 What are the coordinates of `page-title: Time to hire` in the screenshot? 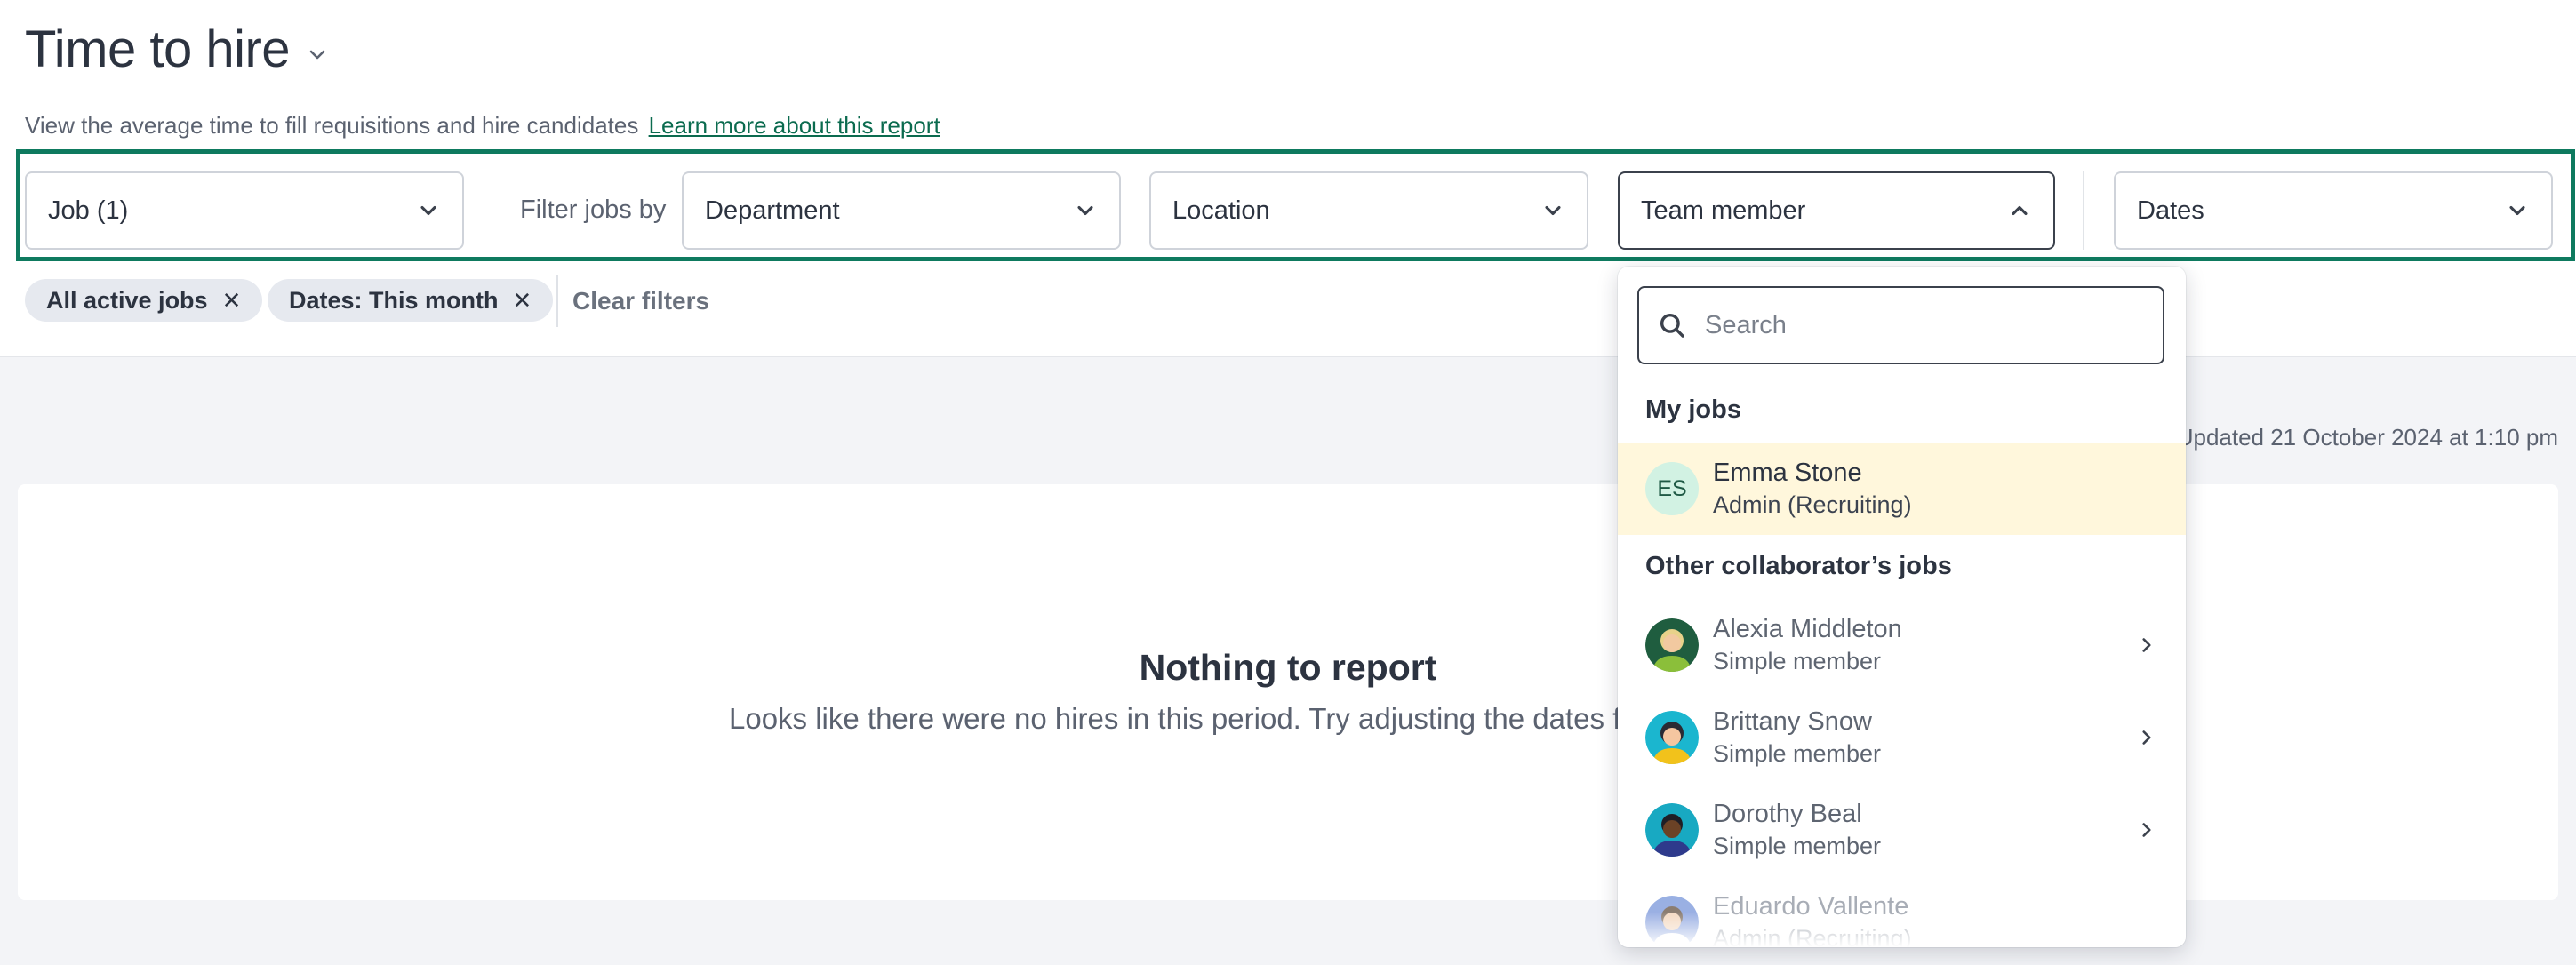 It's located at (158, 49).